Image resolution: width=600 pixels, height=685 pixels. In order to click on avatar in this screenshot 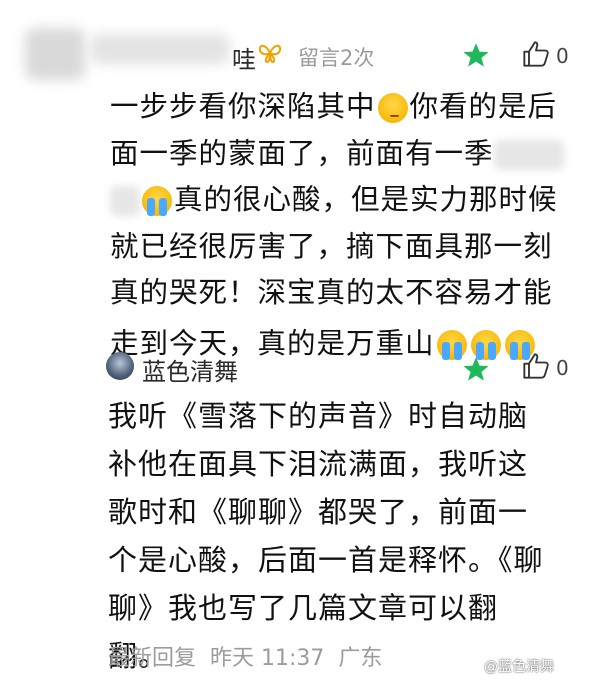, I will do `click(120, 366)`.